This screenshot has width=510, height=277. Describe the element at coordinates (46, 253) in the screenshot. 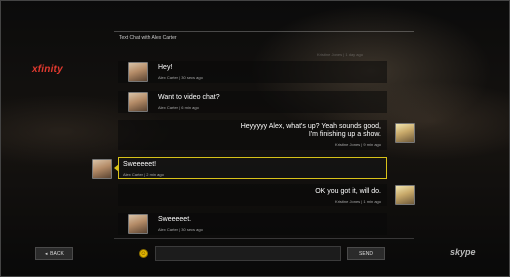

I see `back-arrow-icon: ◄` at that location.